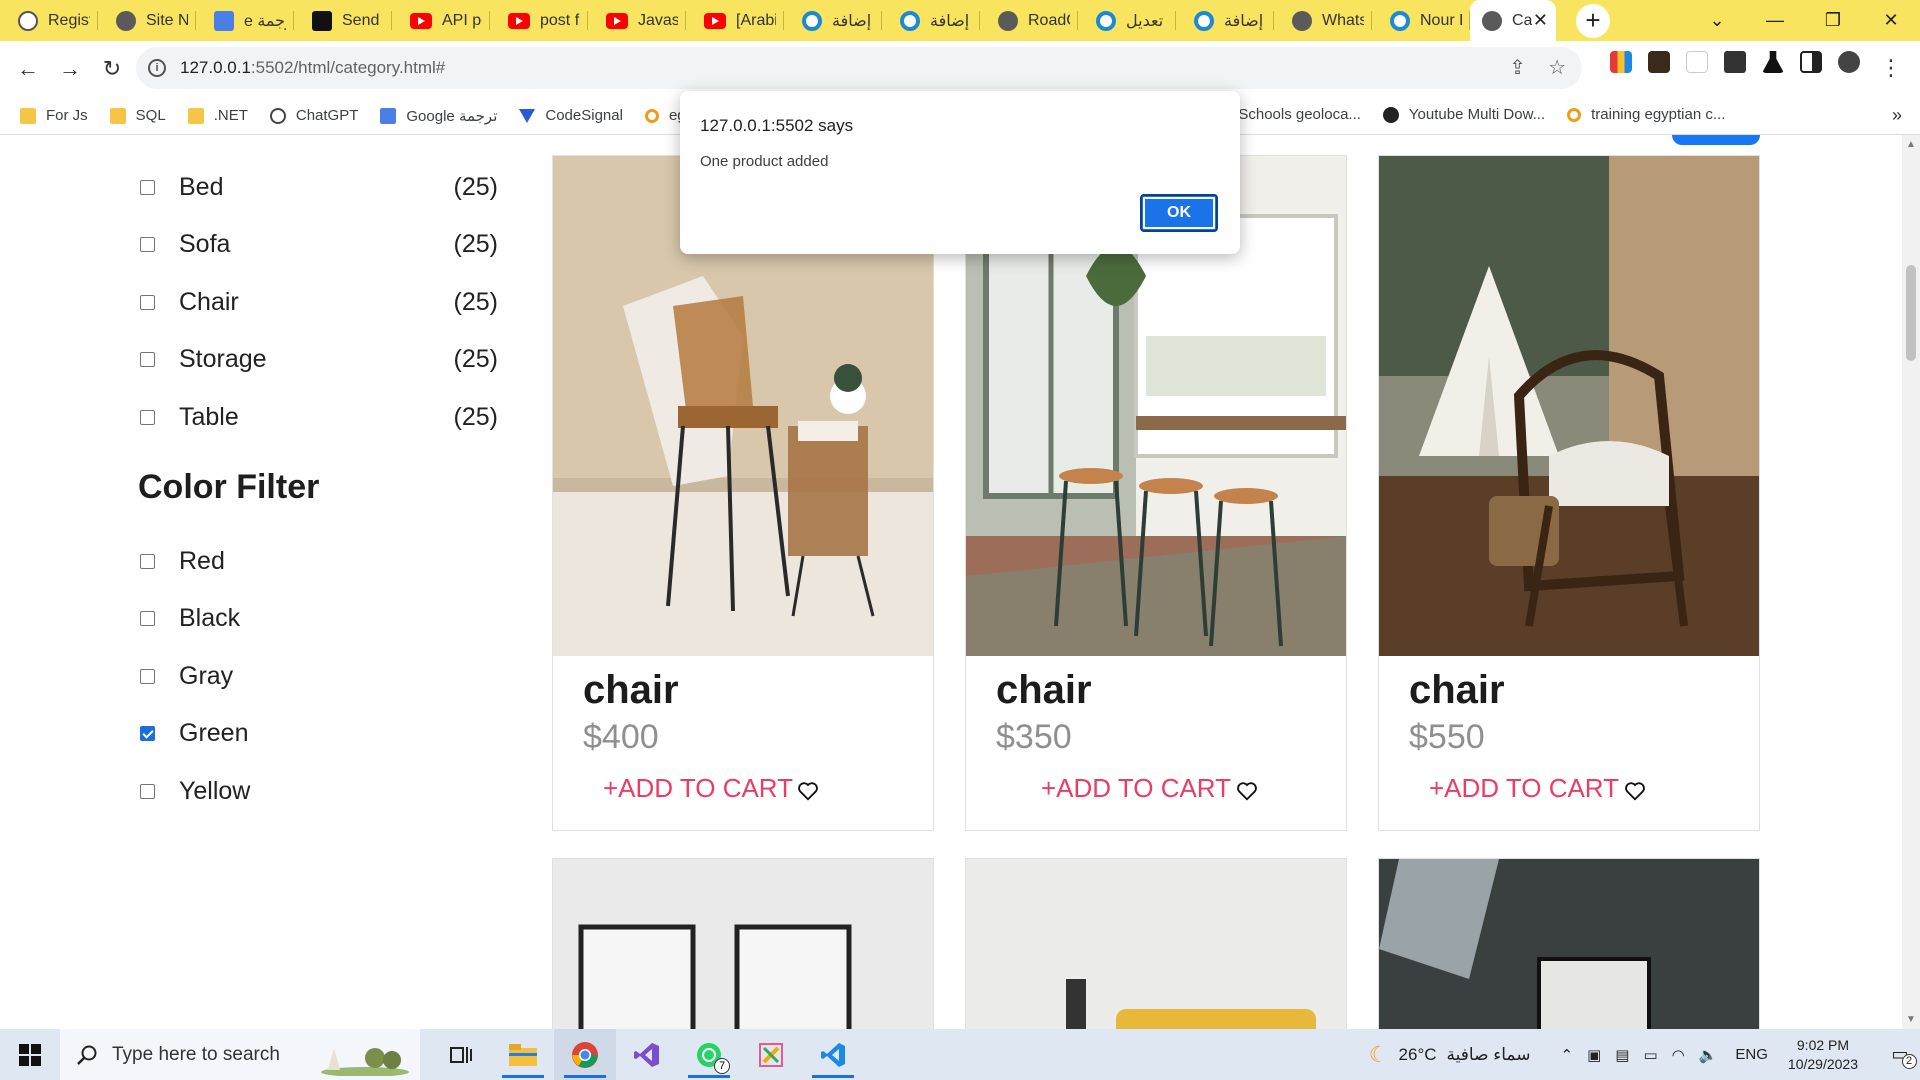  I want to click on bookmark-item: Google ترجمة, so click(438, 116).